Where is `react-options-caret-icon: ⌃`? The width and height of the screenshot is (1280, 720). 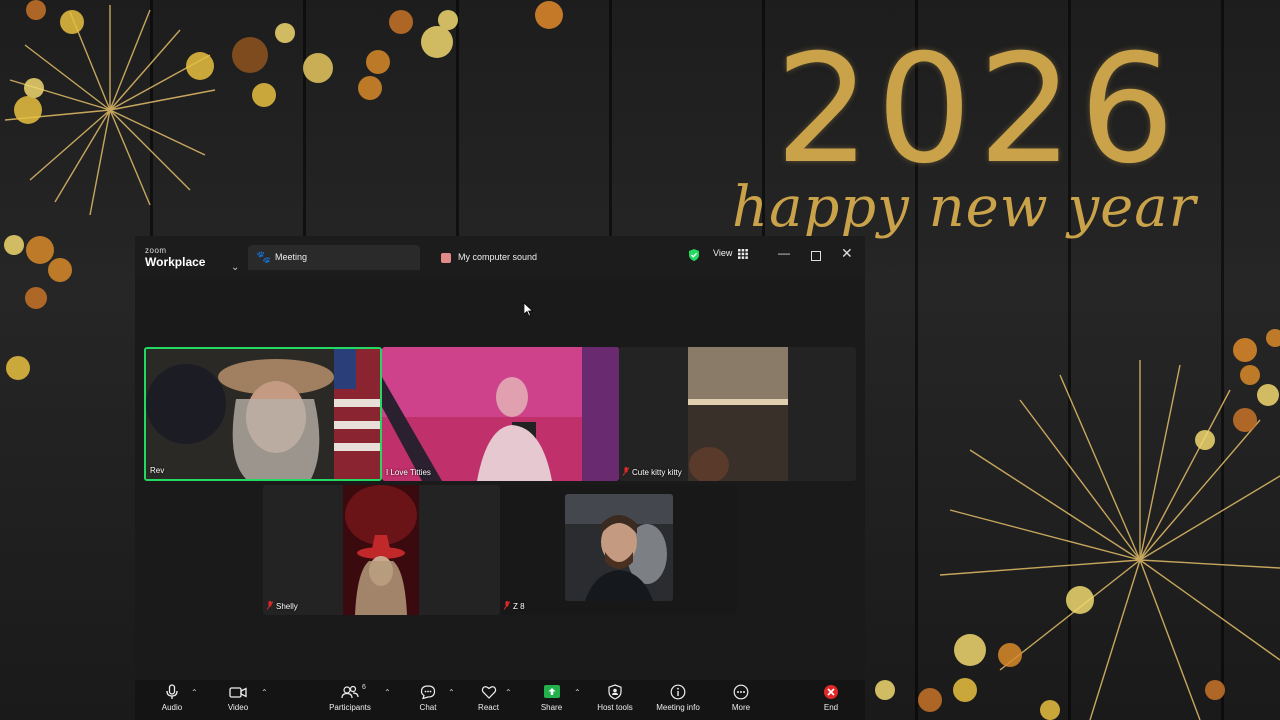
react-options-caret-icon: ⌃ is located at coordinates (508, 692).